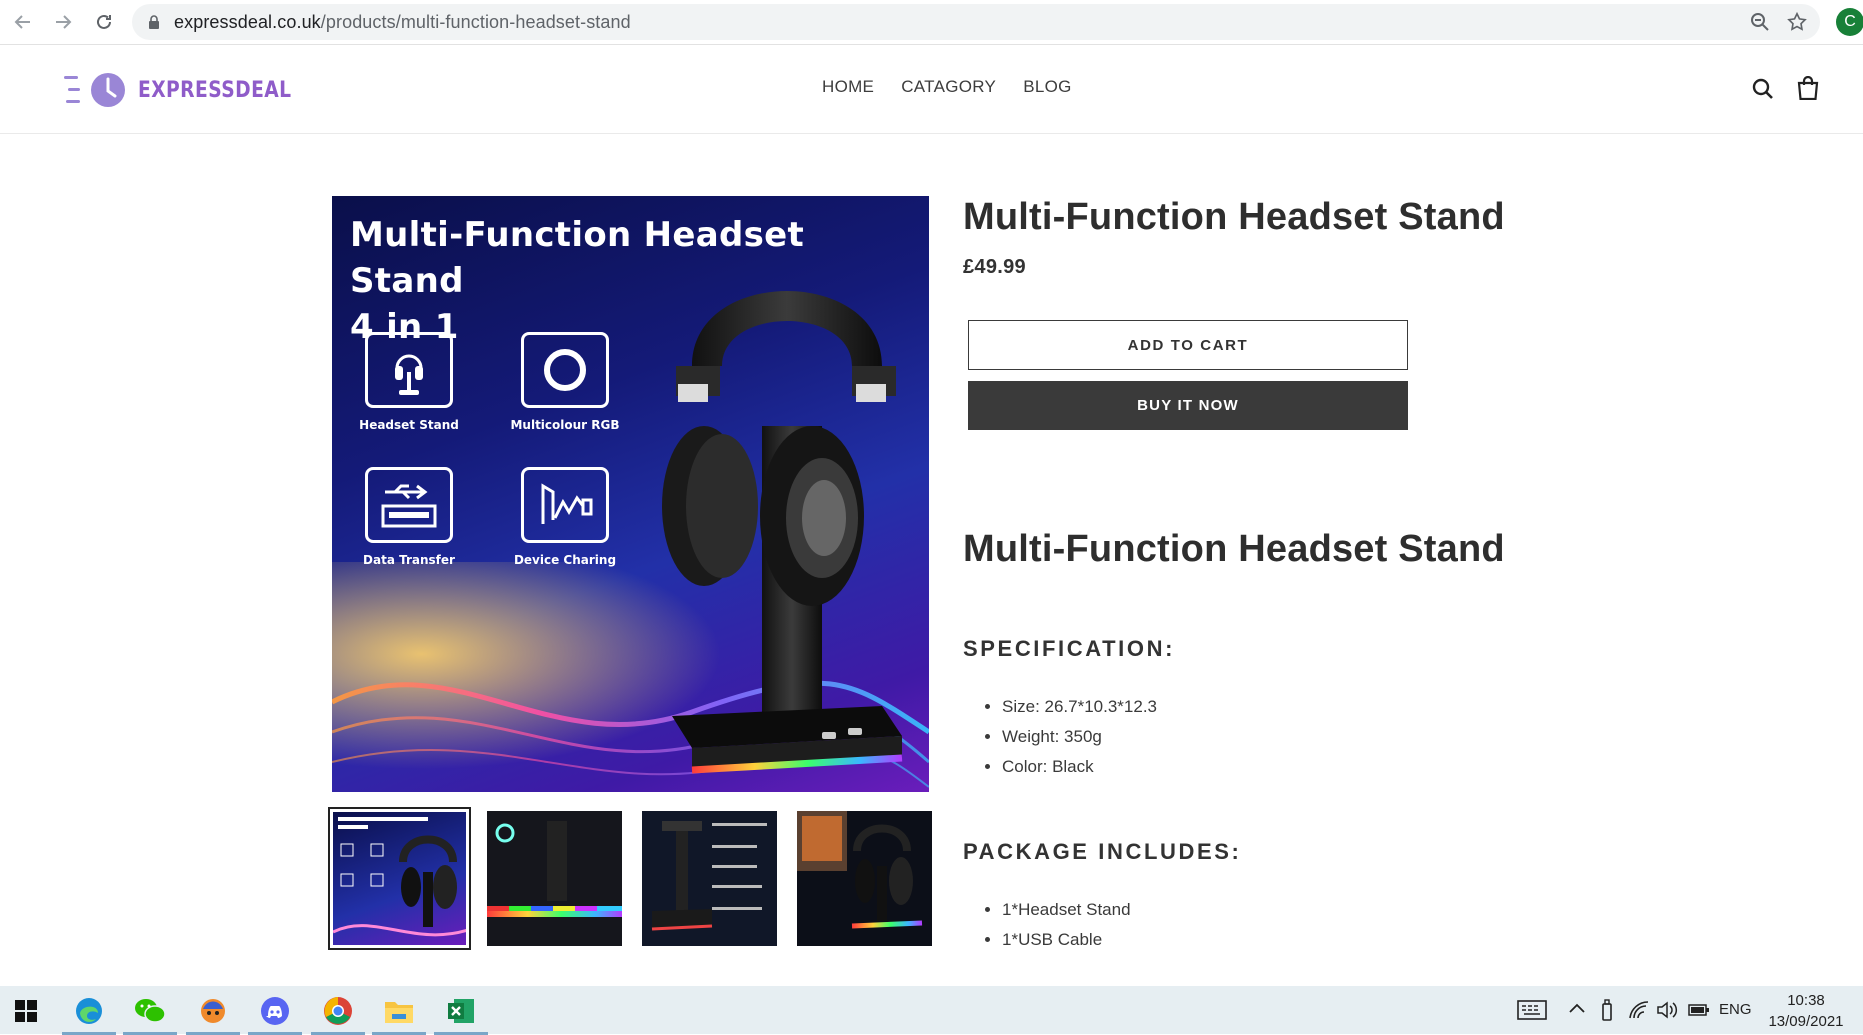  Describe the element at coordinates (1667, 1010) in the screenshot. I see `volume-icon` at that location.